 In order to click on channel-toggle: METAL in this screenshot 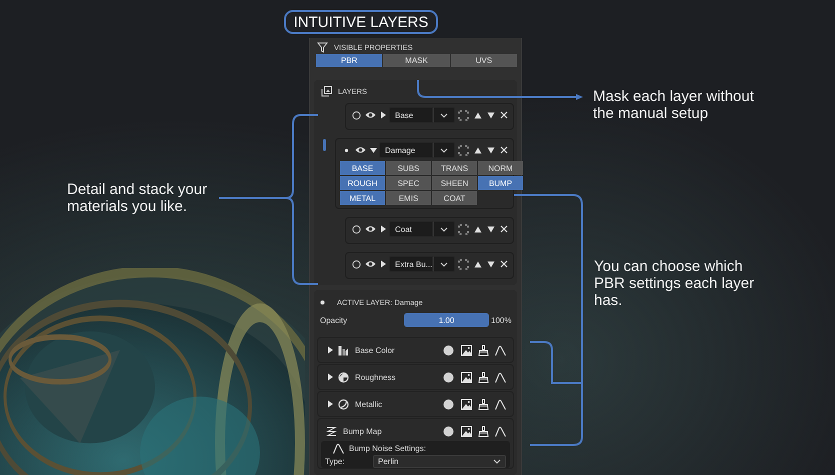, I will do `click(362, 198)`.